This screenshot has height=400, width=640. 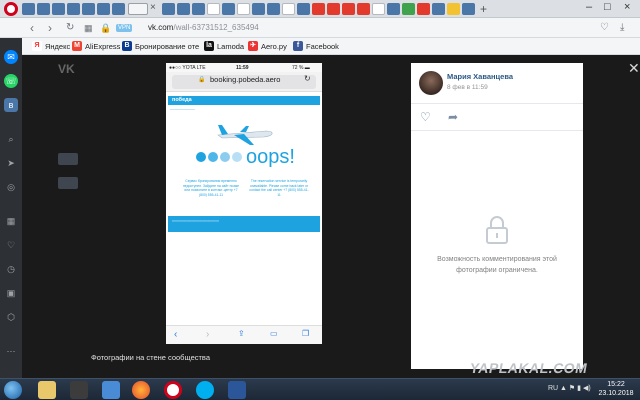 What do you see at coordinates (160, 46) in the screenshot?
I see `bookmark-booking: B Бронирование оте` at bounding box center [160, 46].